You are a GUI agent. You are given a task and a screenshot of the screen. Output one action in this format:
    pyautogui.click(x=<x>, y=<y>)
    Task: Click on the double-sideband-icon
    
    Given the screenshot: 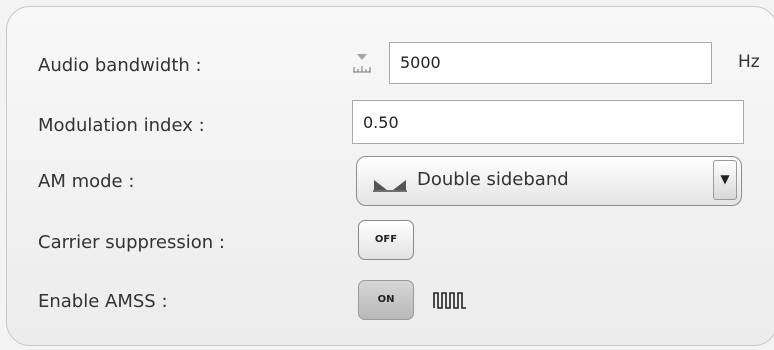 What is the action you would take?
    pyautogui.click(x=390, y=186)
    